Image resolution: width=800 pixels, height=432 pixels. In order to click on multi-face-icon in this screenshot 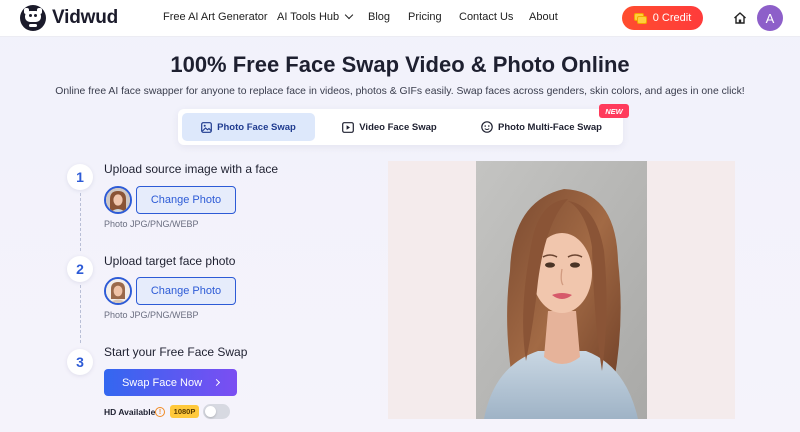, I will do `click(487, 127)`.